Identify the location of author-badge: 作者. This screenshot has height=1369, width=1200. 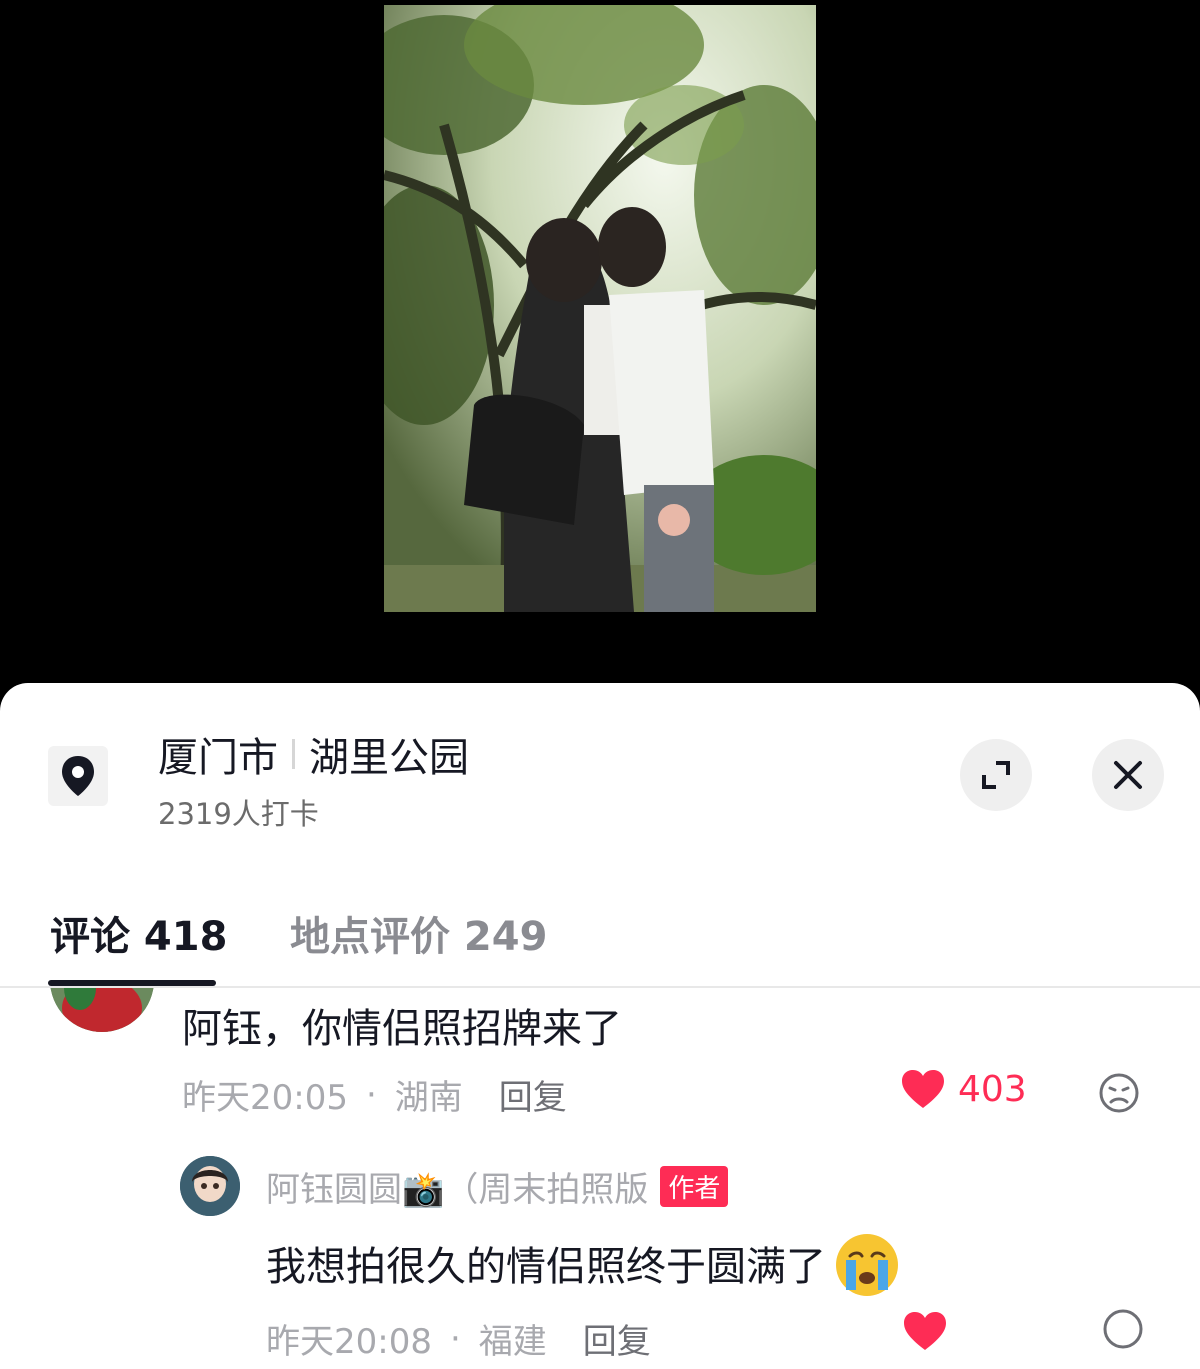
(694, 1186).